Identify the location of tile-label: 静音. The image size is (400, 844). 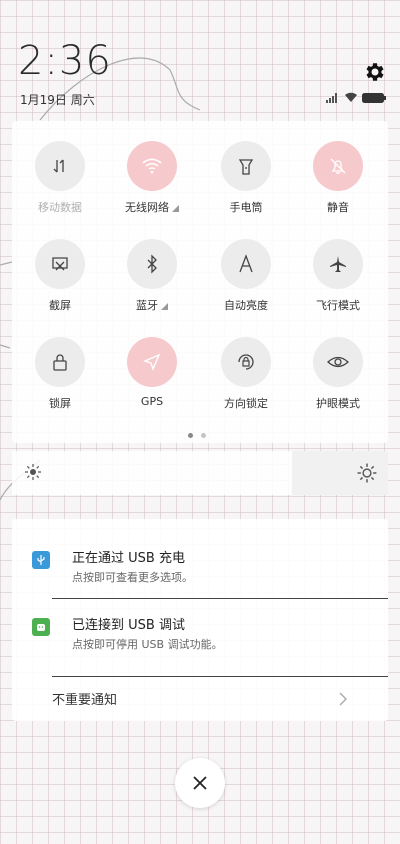
(338, 207).